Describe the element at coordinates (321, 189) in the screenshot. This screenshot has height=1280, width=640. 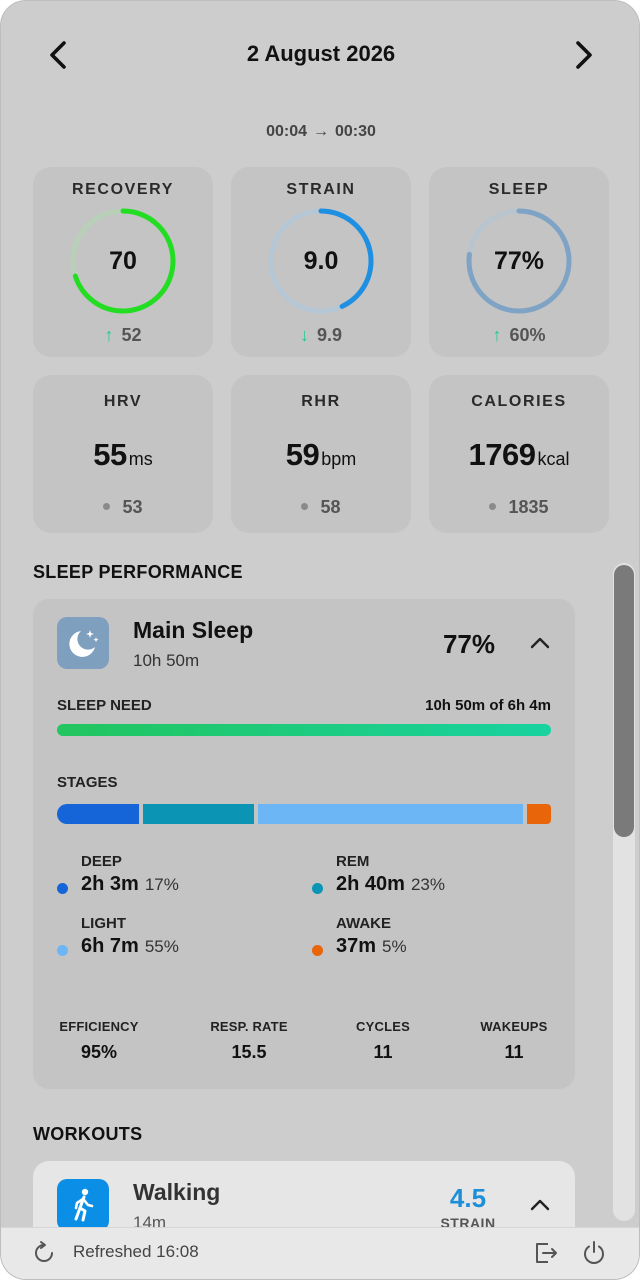
I see `strain-label: STRAIN` at that location.